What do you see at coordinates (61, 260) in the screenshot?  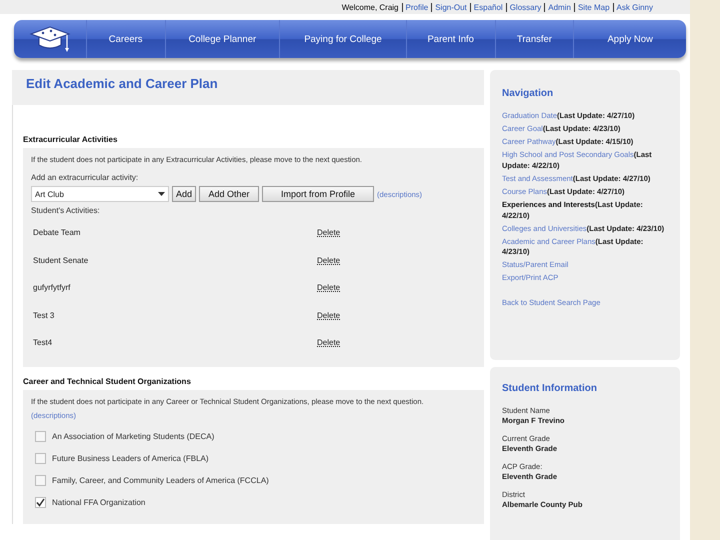 I see `activity-name: Student Senate` at bounding box center [61, 260].